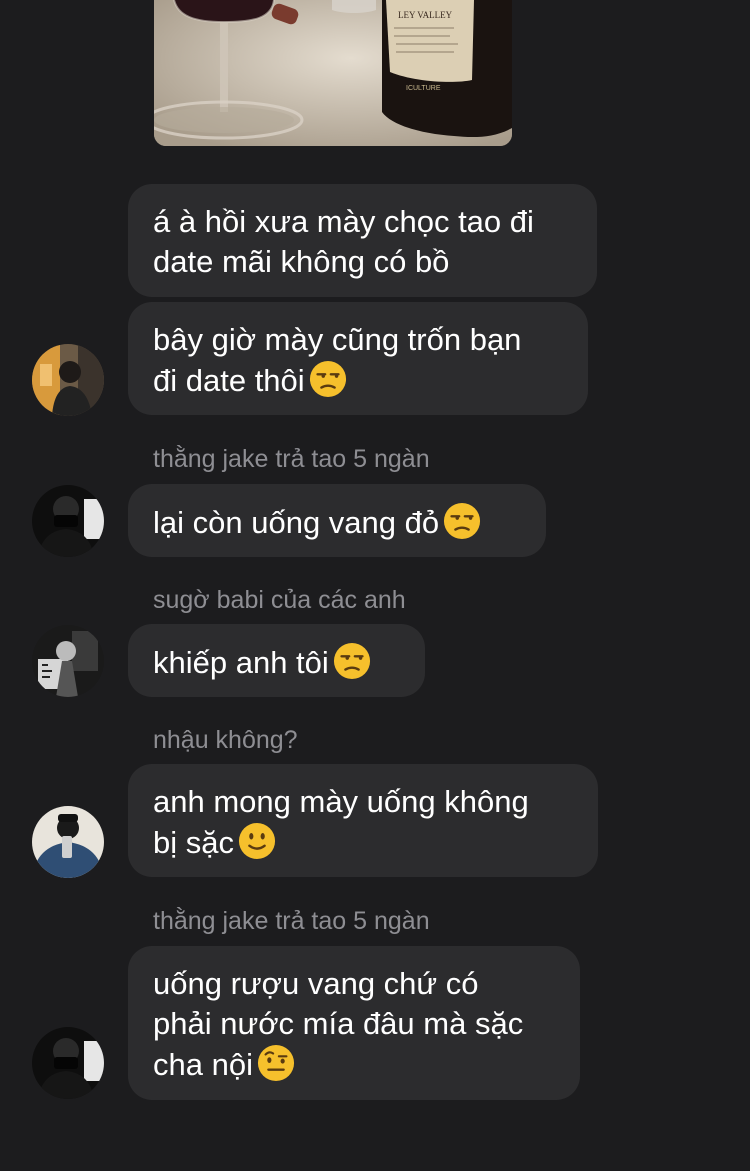 This screenshot has width=750, height=1171. Describe the element at coordinates (301, 261) in the screenshot. I see `message-text: date mãi không có bồ` at that location.